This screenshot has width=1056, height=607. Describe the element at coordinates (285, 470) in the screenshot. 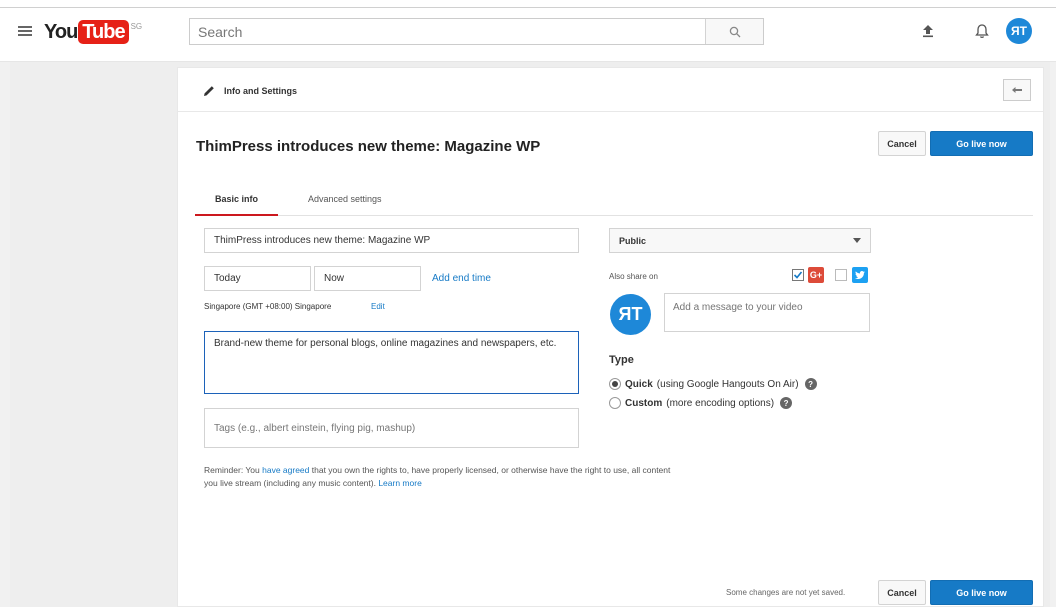

I see `have-agreed-link: have agreed` at that location.